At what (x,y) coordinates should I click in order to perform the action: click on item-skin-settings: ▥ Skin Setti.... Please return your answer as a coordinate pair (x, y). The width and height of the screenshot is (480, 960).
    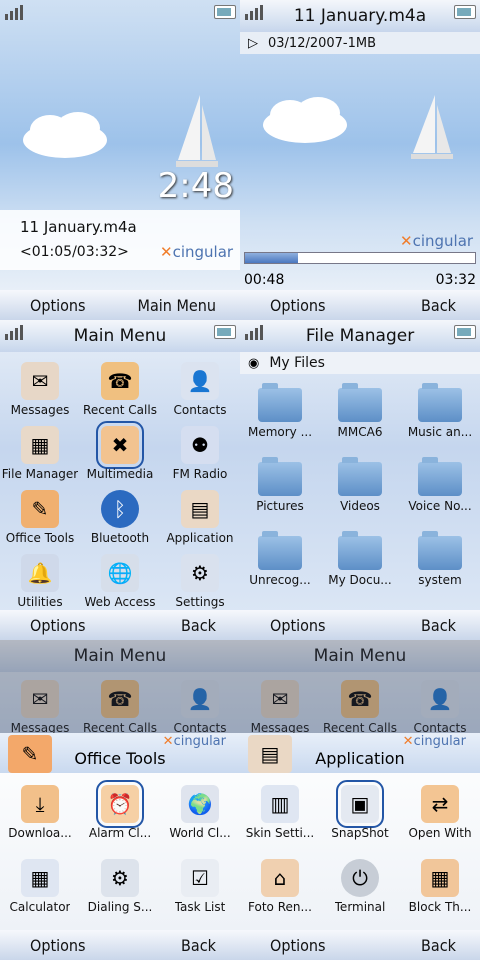
    Looking at the image, I should click on (280, 813).